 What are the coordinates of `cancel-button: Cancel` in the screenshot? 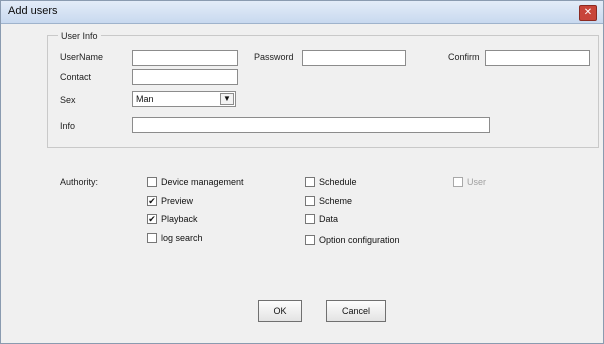 It's located at (356, 311).